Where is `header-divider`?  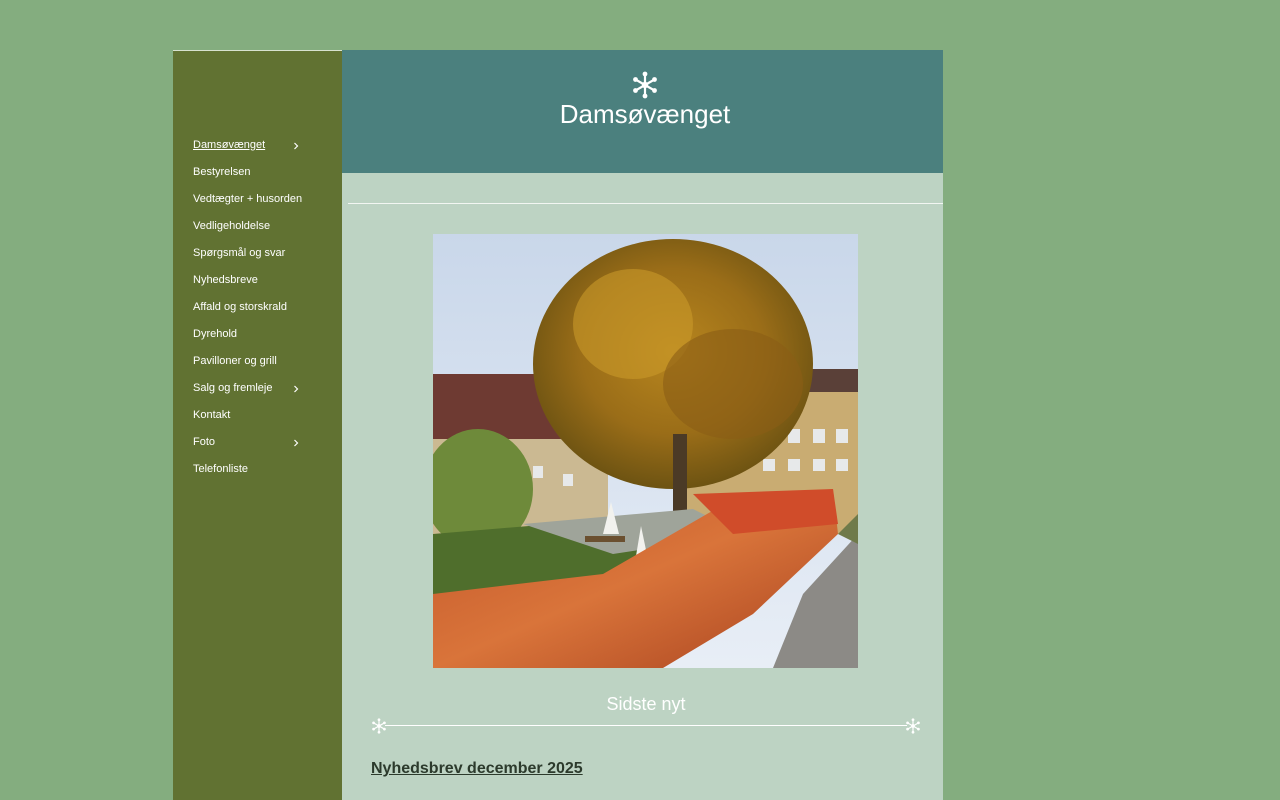 header-divider is located at coordinates (645, 203).